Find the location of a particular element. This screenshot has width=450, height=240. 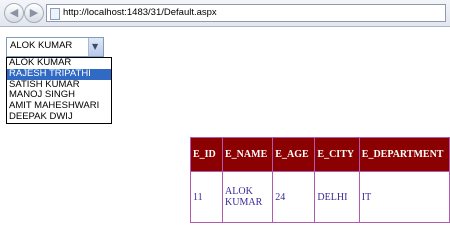

cell-e-department: IT is located at coordinates (404, 197).